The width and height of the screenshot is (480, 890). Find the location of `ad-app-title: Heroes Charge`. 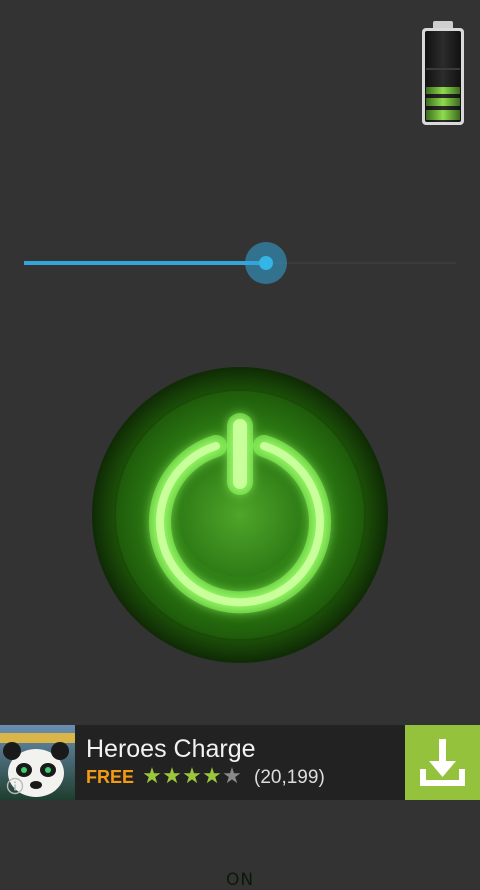

ad-app-title: Heroes Charge is located at coordinates (171, 749).